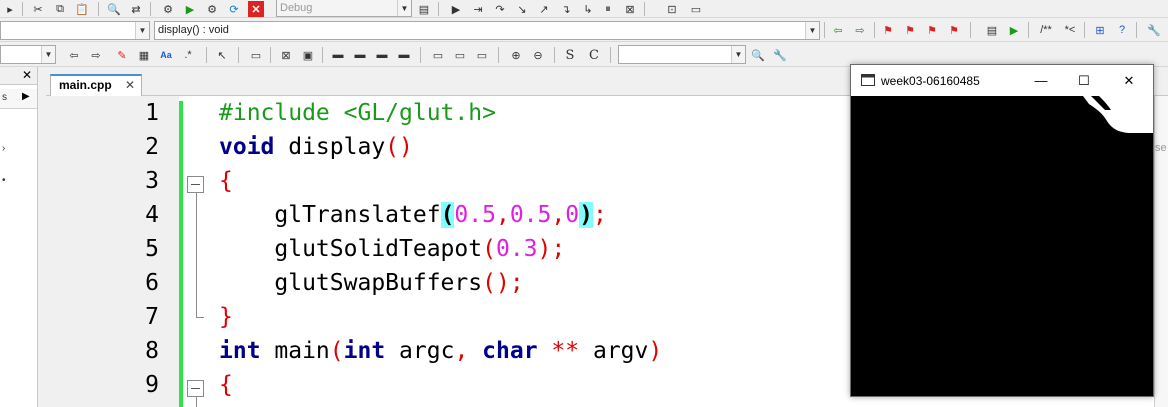  What do you see at coordinates (594, 55) in the screenshot?
I see `c-icon: C` at bounding box center [594, 55].